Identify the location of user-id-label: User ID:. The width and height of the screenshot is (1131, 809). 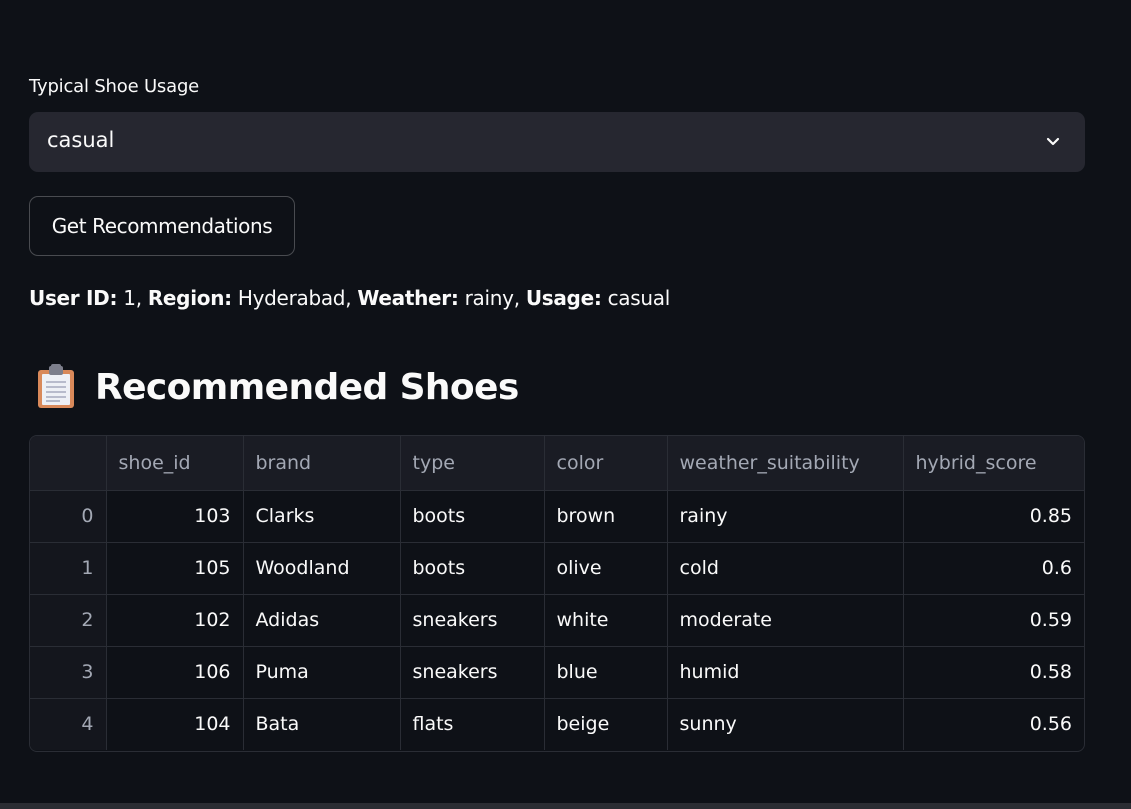
(73, 298).